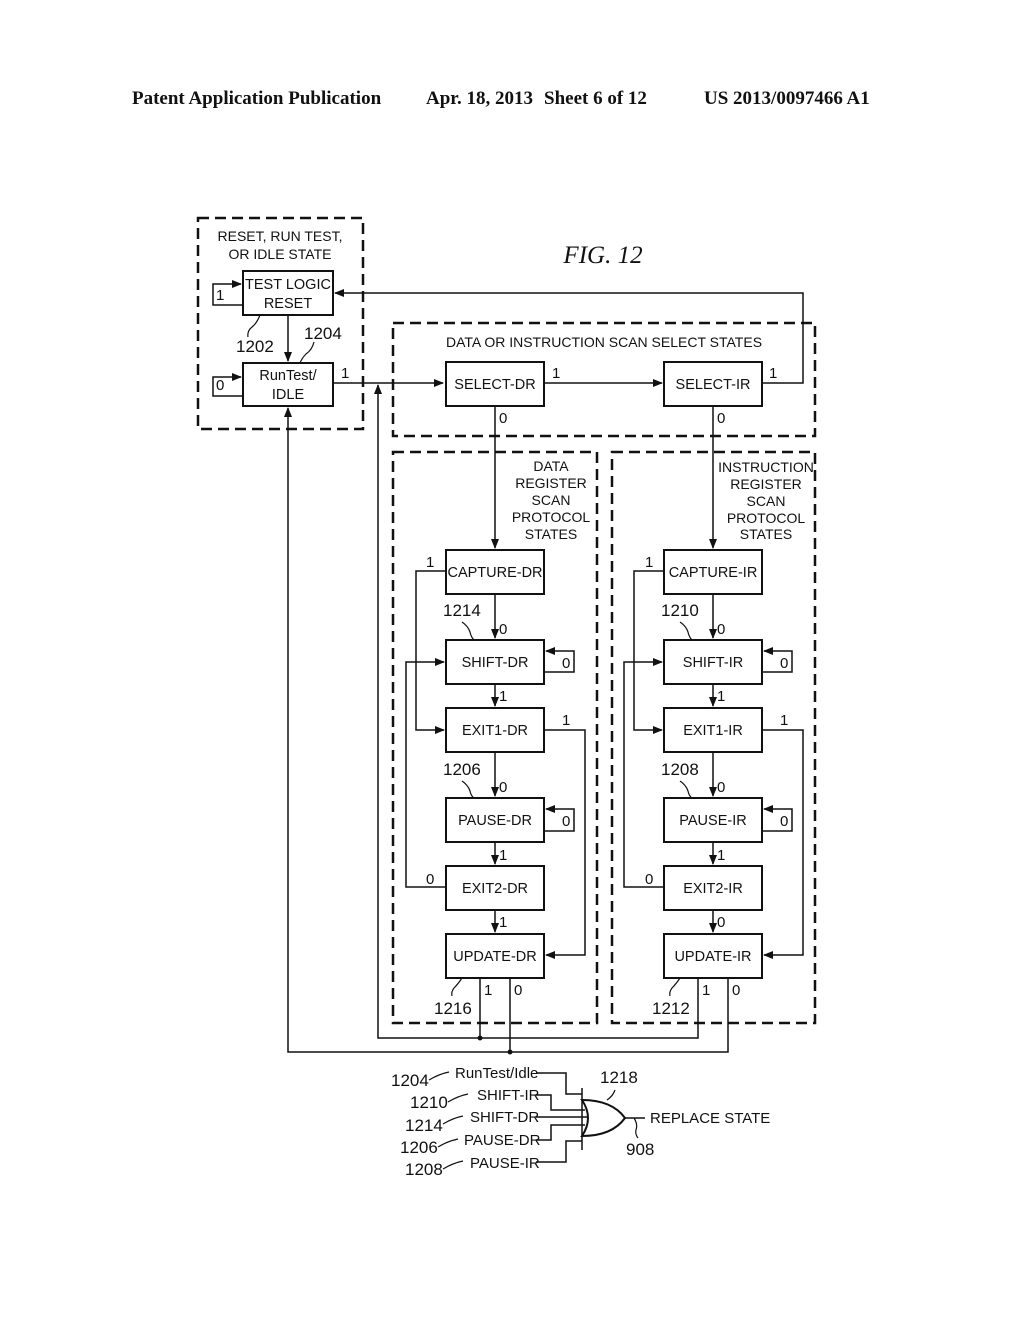  What do you see at coordinates (425, 773) in the screenshot?
I see `exit2-dr-to-shift-dr` at bounding box center [425, 773].